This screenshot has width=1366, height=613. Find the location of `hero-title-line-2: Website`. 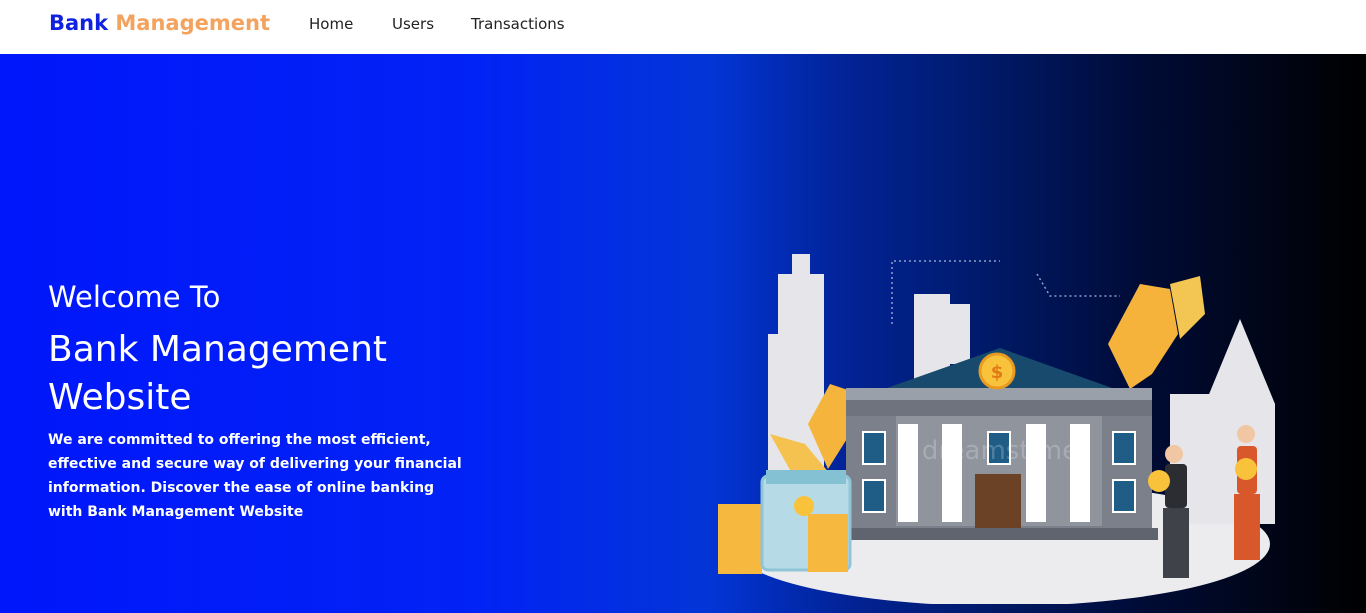

hero-title-line-2: Website is located at coordinates (120, 397).